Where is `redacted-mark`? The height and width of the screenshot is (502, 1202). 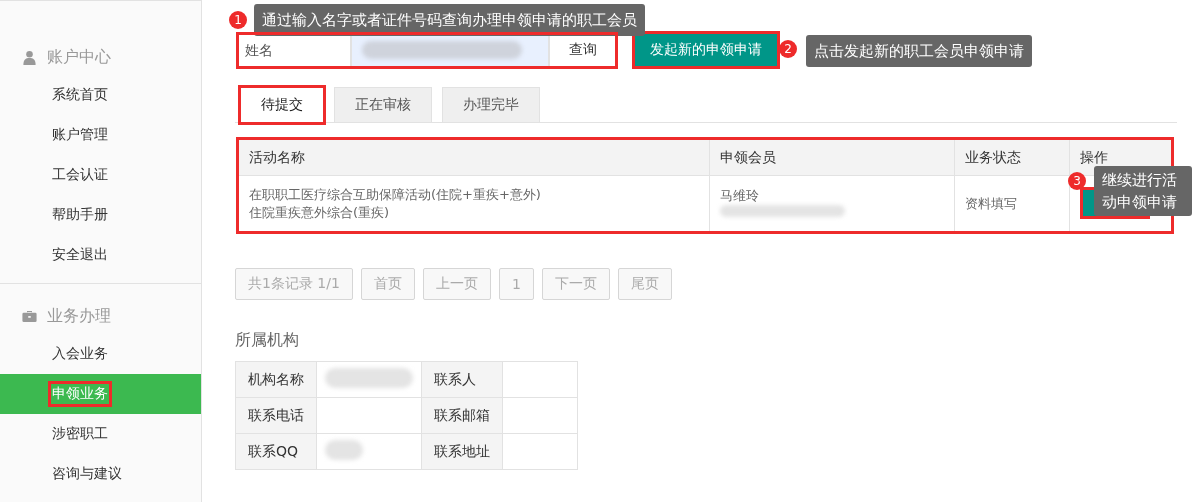
redacted-mark is located at coordinates (344, 450).